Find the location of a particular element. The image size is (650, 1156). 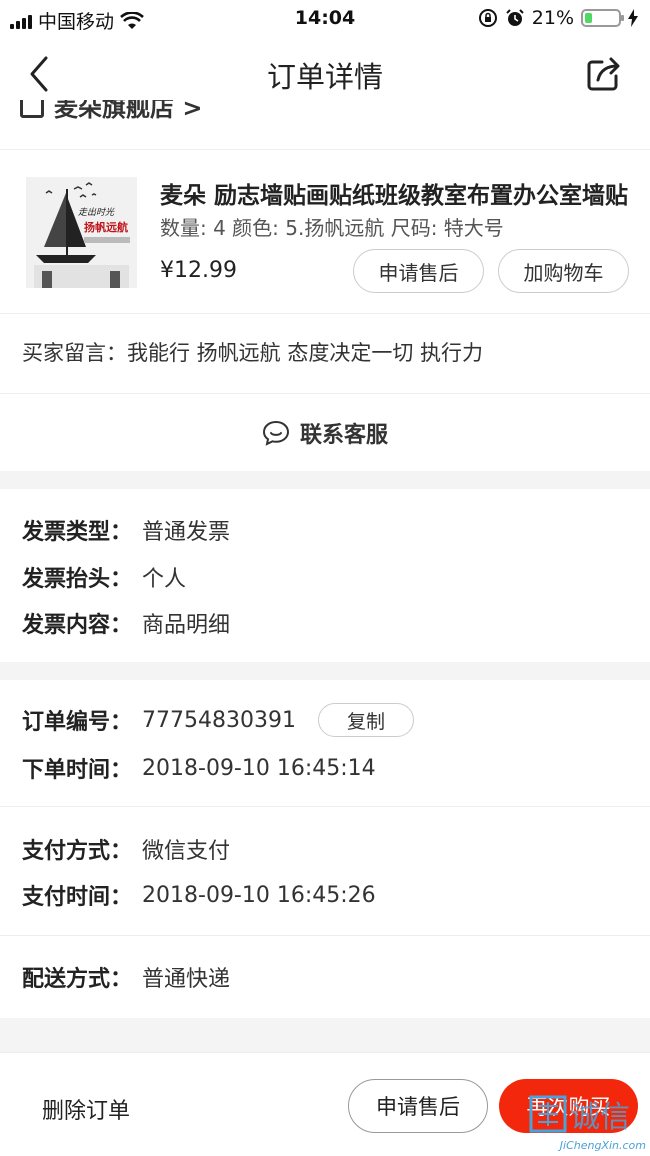

apply-after-sale-button: 申请售后 is located at coordinates (418, 271).